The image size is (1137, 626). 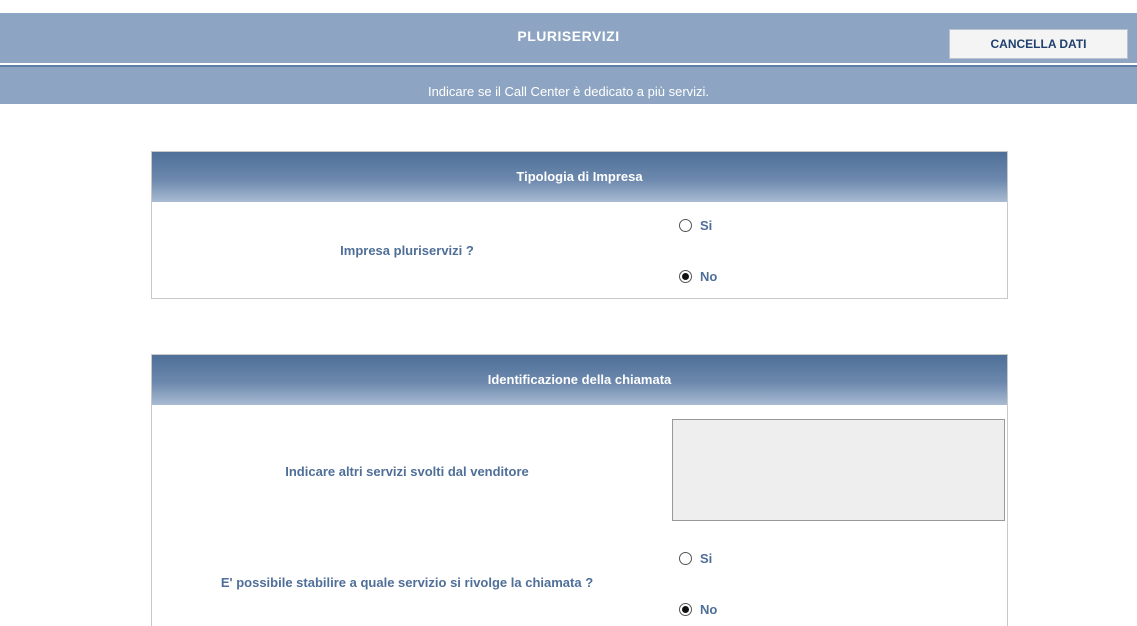 What do you see at coordinates (838, 470) in the screenshot?
I see `altri-servizi-textarea` at bounding box center [838, 470].